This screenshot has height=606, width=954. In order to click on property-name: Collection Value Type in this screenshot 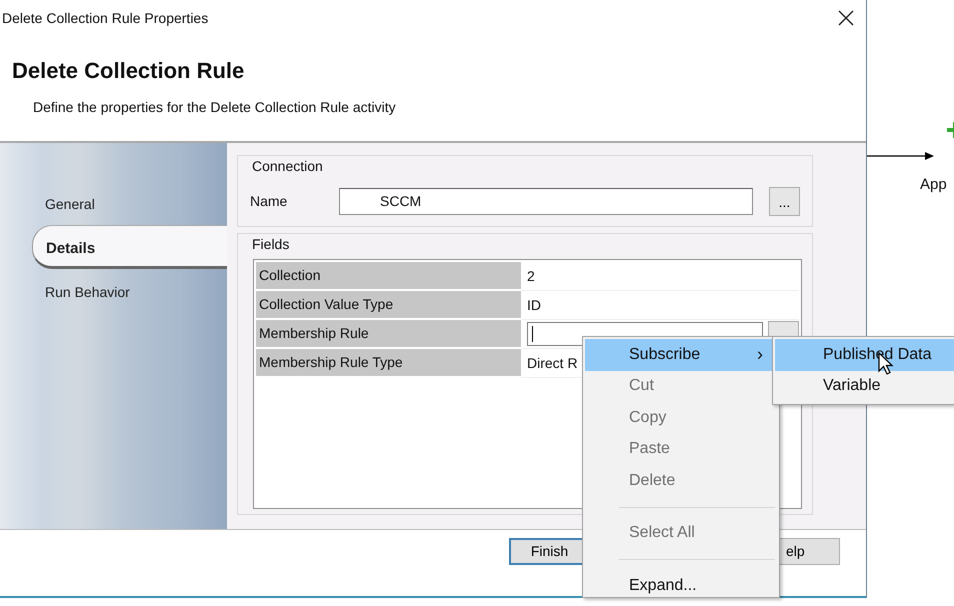, I will do `click(388, 305)`.